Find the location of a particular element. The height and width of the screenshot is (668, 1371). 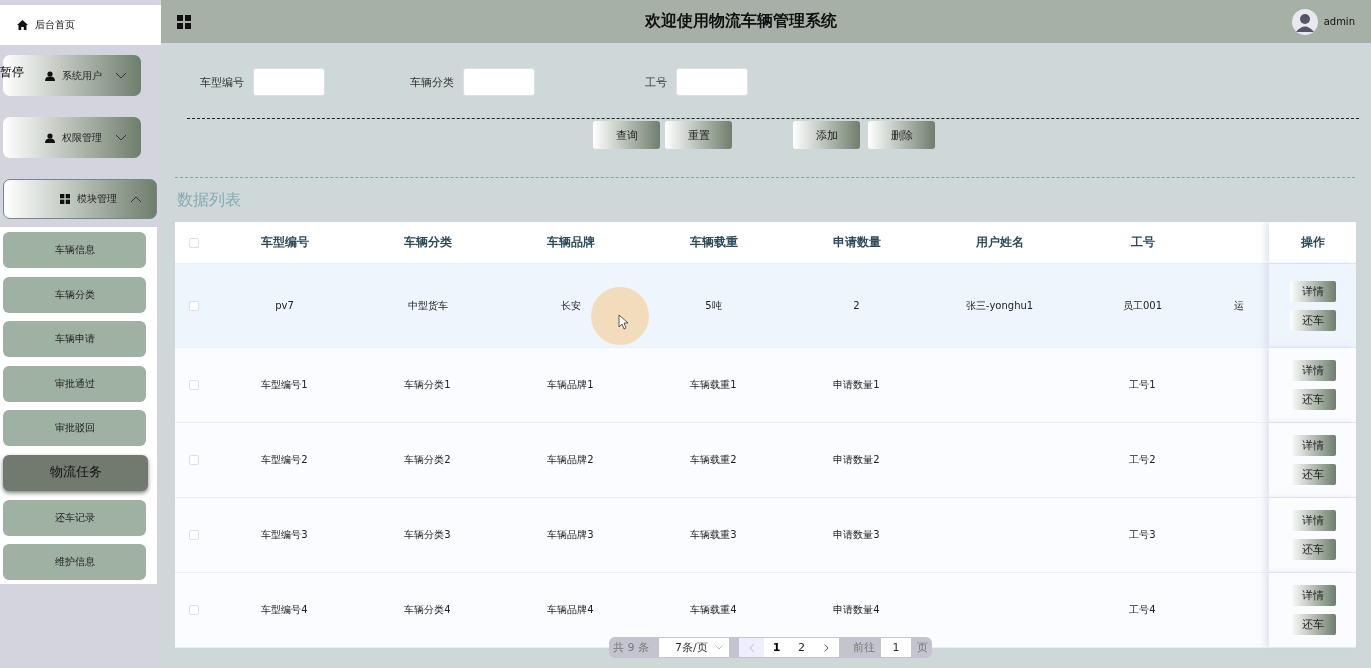

table-cell: 车辆载重1 is located at coordinates (713, 385).